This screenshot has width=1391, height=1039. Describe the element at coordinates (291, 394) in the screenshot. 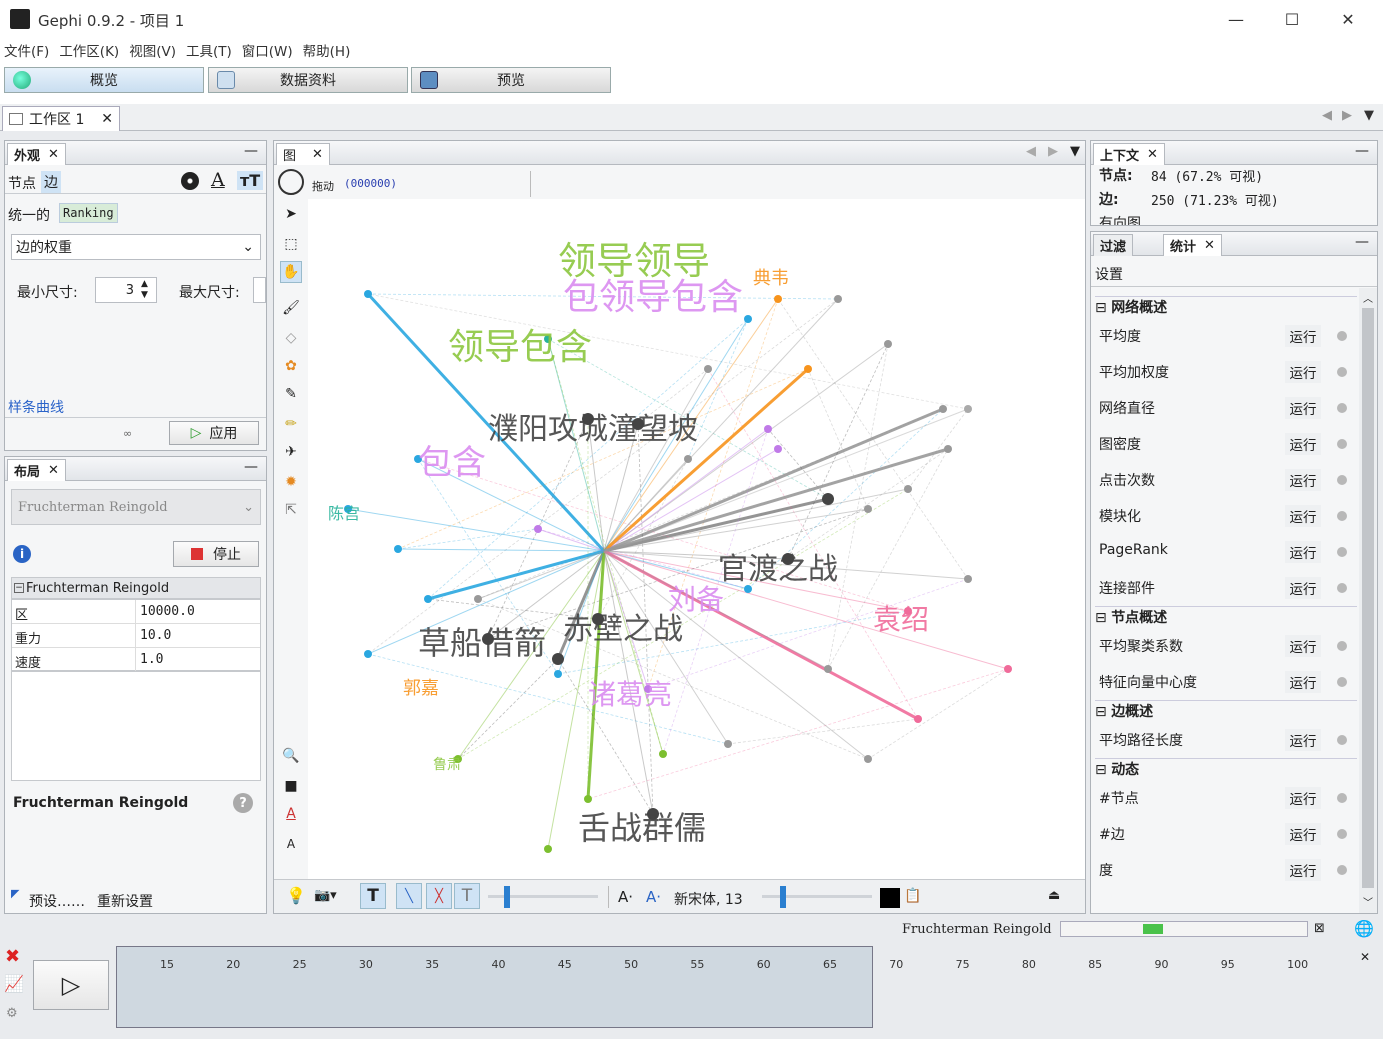

I see `pencil-icon: ✎` at that location.